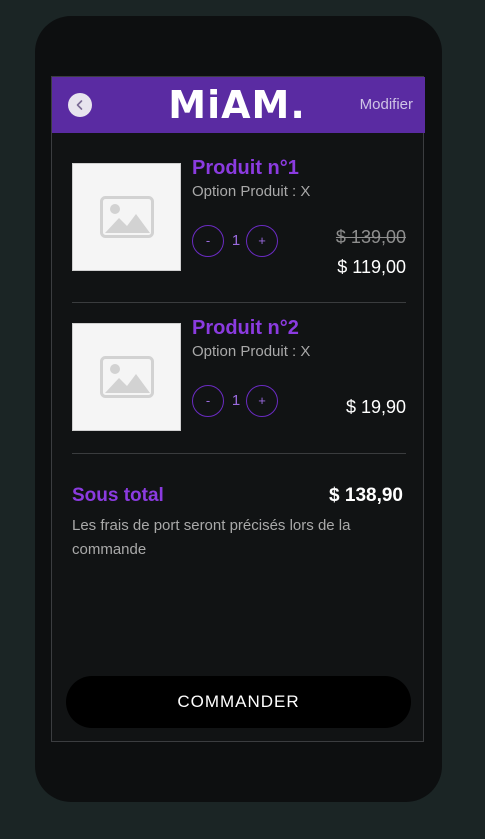 Image resolution: width=485 pixels, height=839 pixels. What do you see at coordinates (245, 168) in the screenshot?
I see `product-name: Produit n°1` at bounding box center [245, 168].